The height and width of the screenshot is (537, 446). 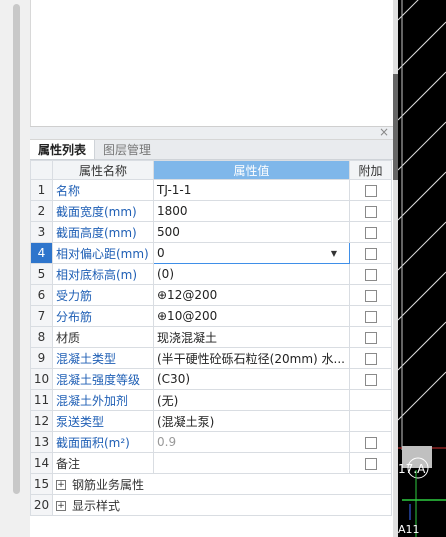 I want to click on row-value: 1800, so click(x=251, y=211).